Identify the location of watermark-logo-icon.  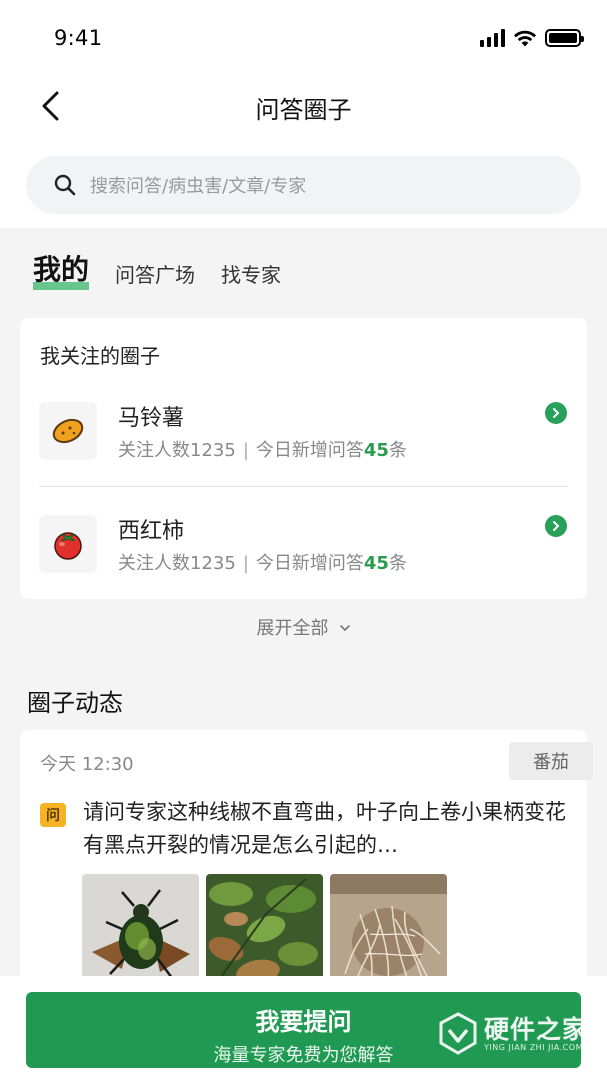
(458, 1033).